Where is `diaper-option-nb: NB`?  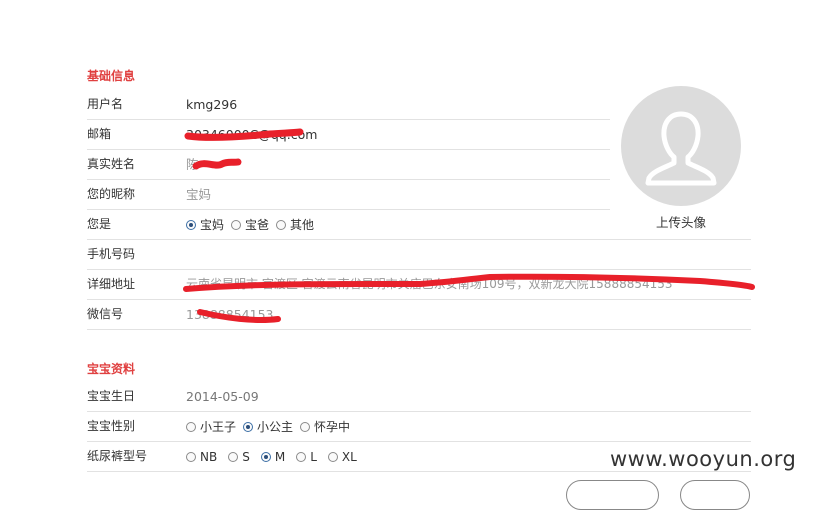
diaper-option-nb: NB is located at coordinates (201, 457).